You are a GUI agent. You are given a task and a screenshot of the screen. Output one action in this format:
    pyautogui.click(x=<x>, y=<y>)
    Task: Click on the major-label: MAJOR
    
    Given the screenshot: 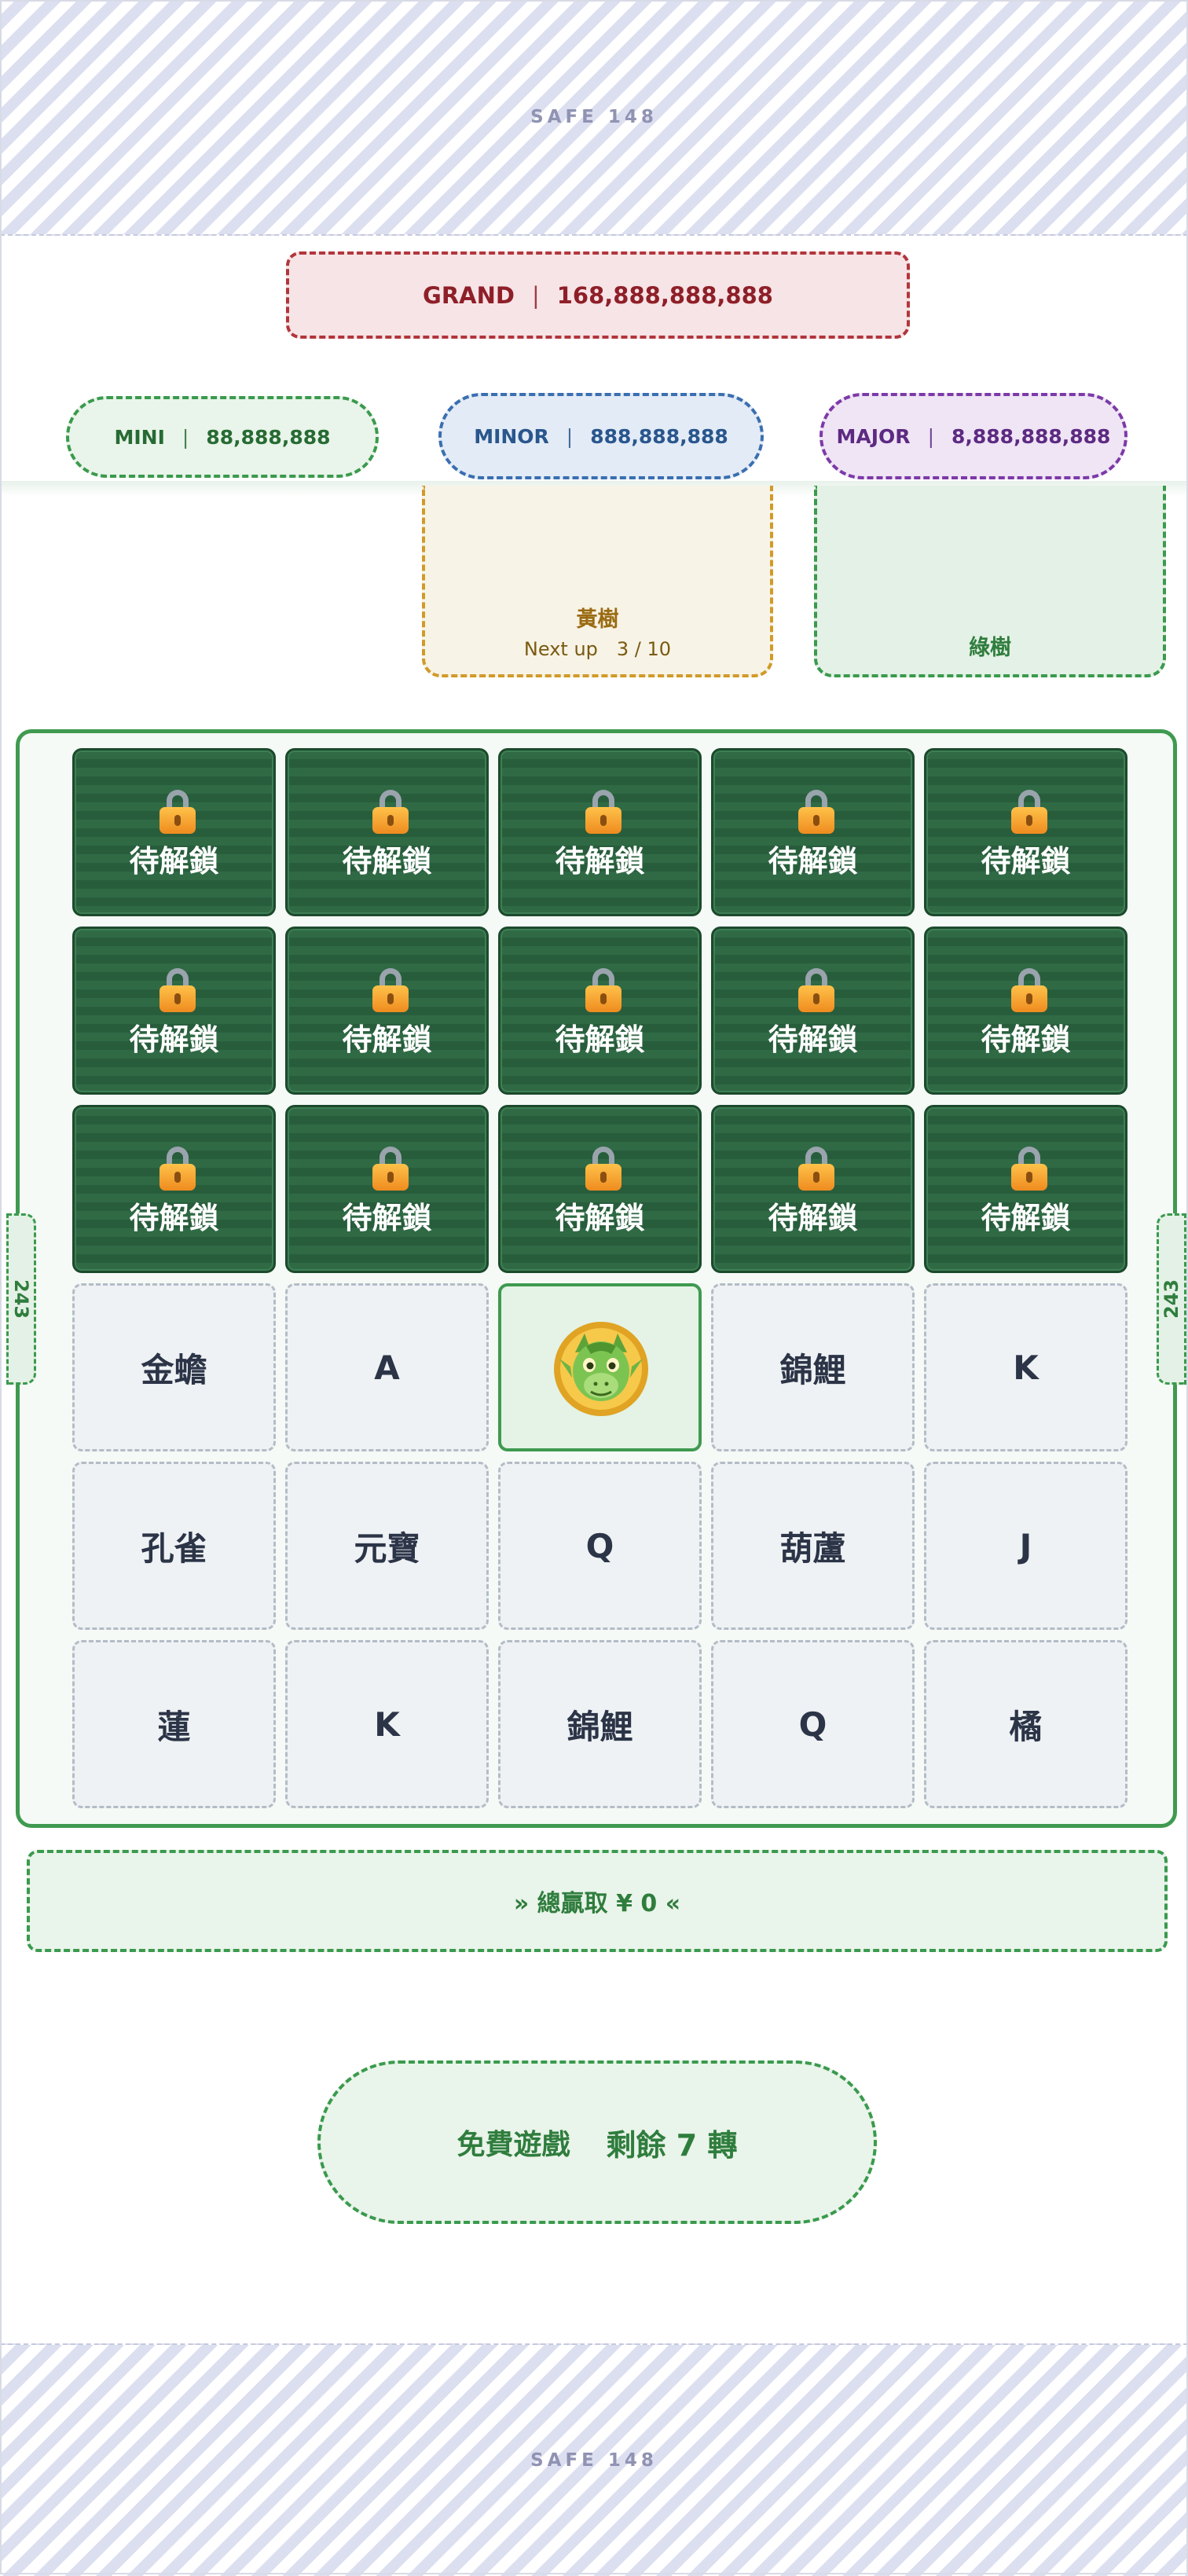 What is the action you would take?
    pyautogui.click(x=873, y=436)
    